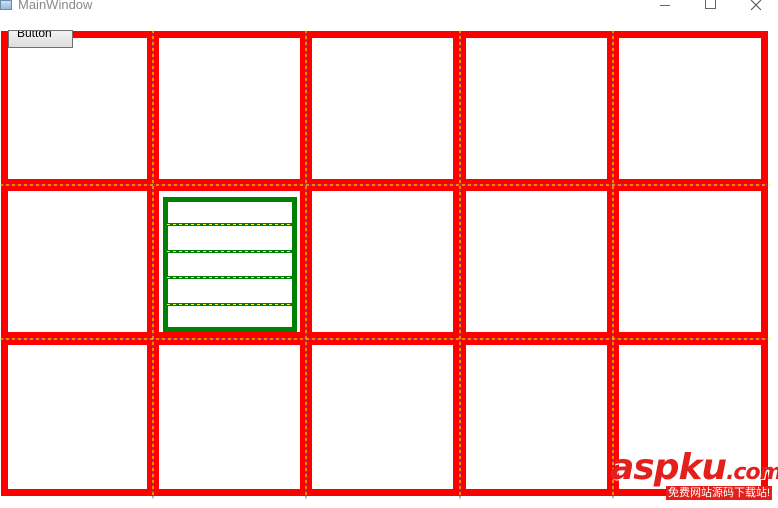 This screenshot has height=508, width=778. I want to click on window-title: MainWindow, so click(55, 6).